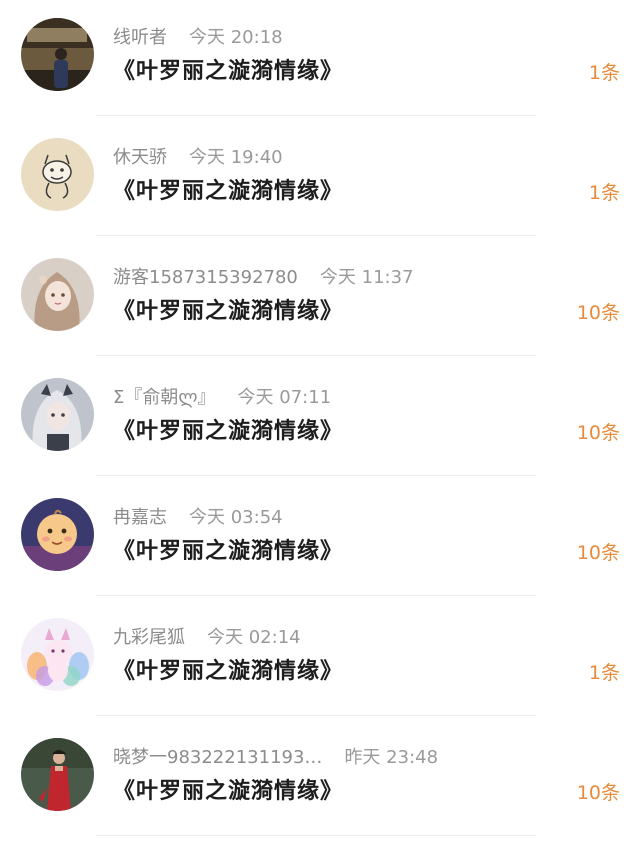  I want to click on sender-name: 九彩尾狐, so click(149, 637).